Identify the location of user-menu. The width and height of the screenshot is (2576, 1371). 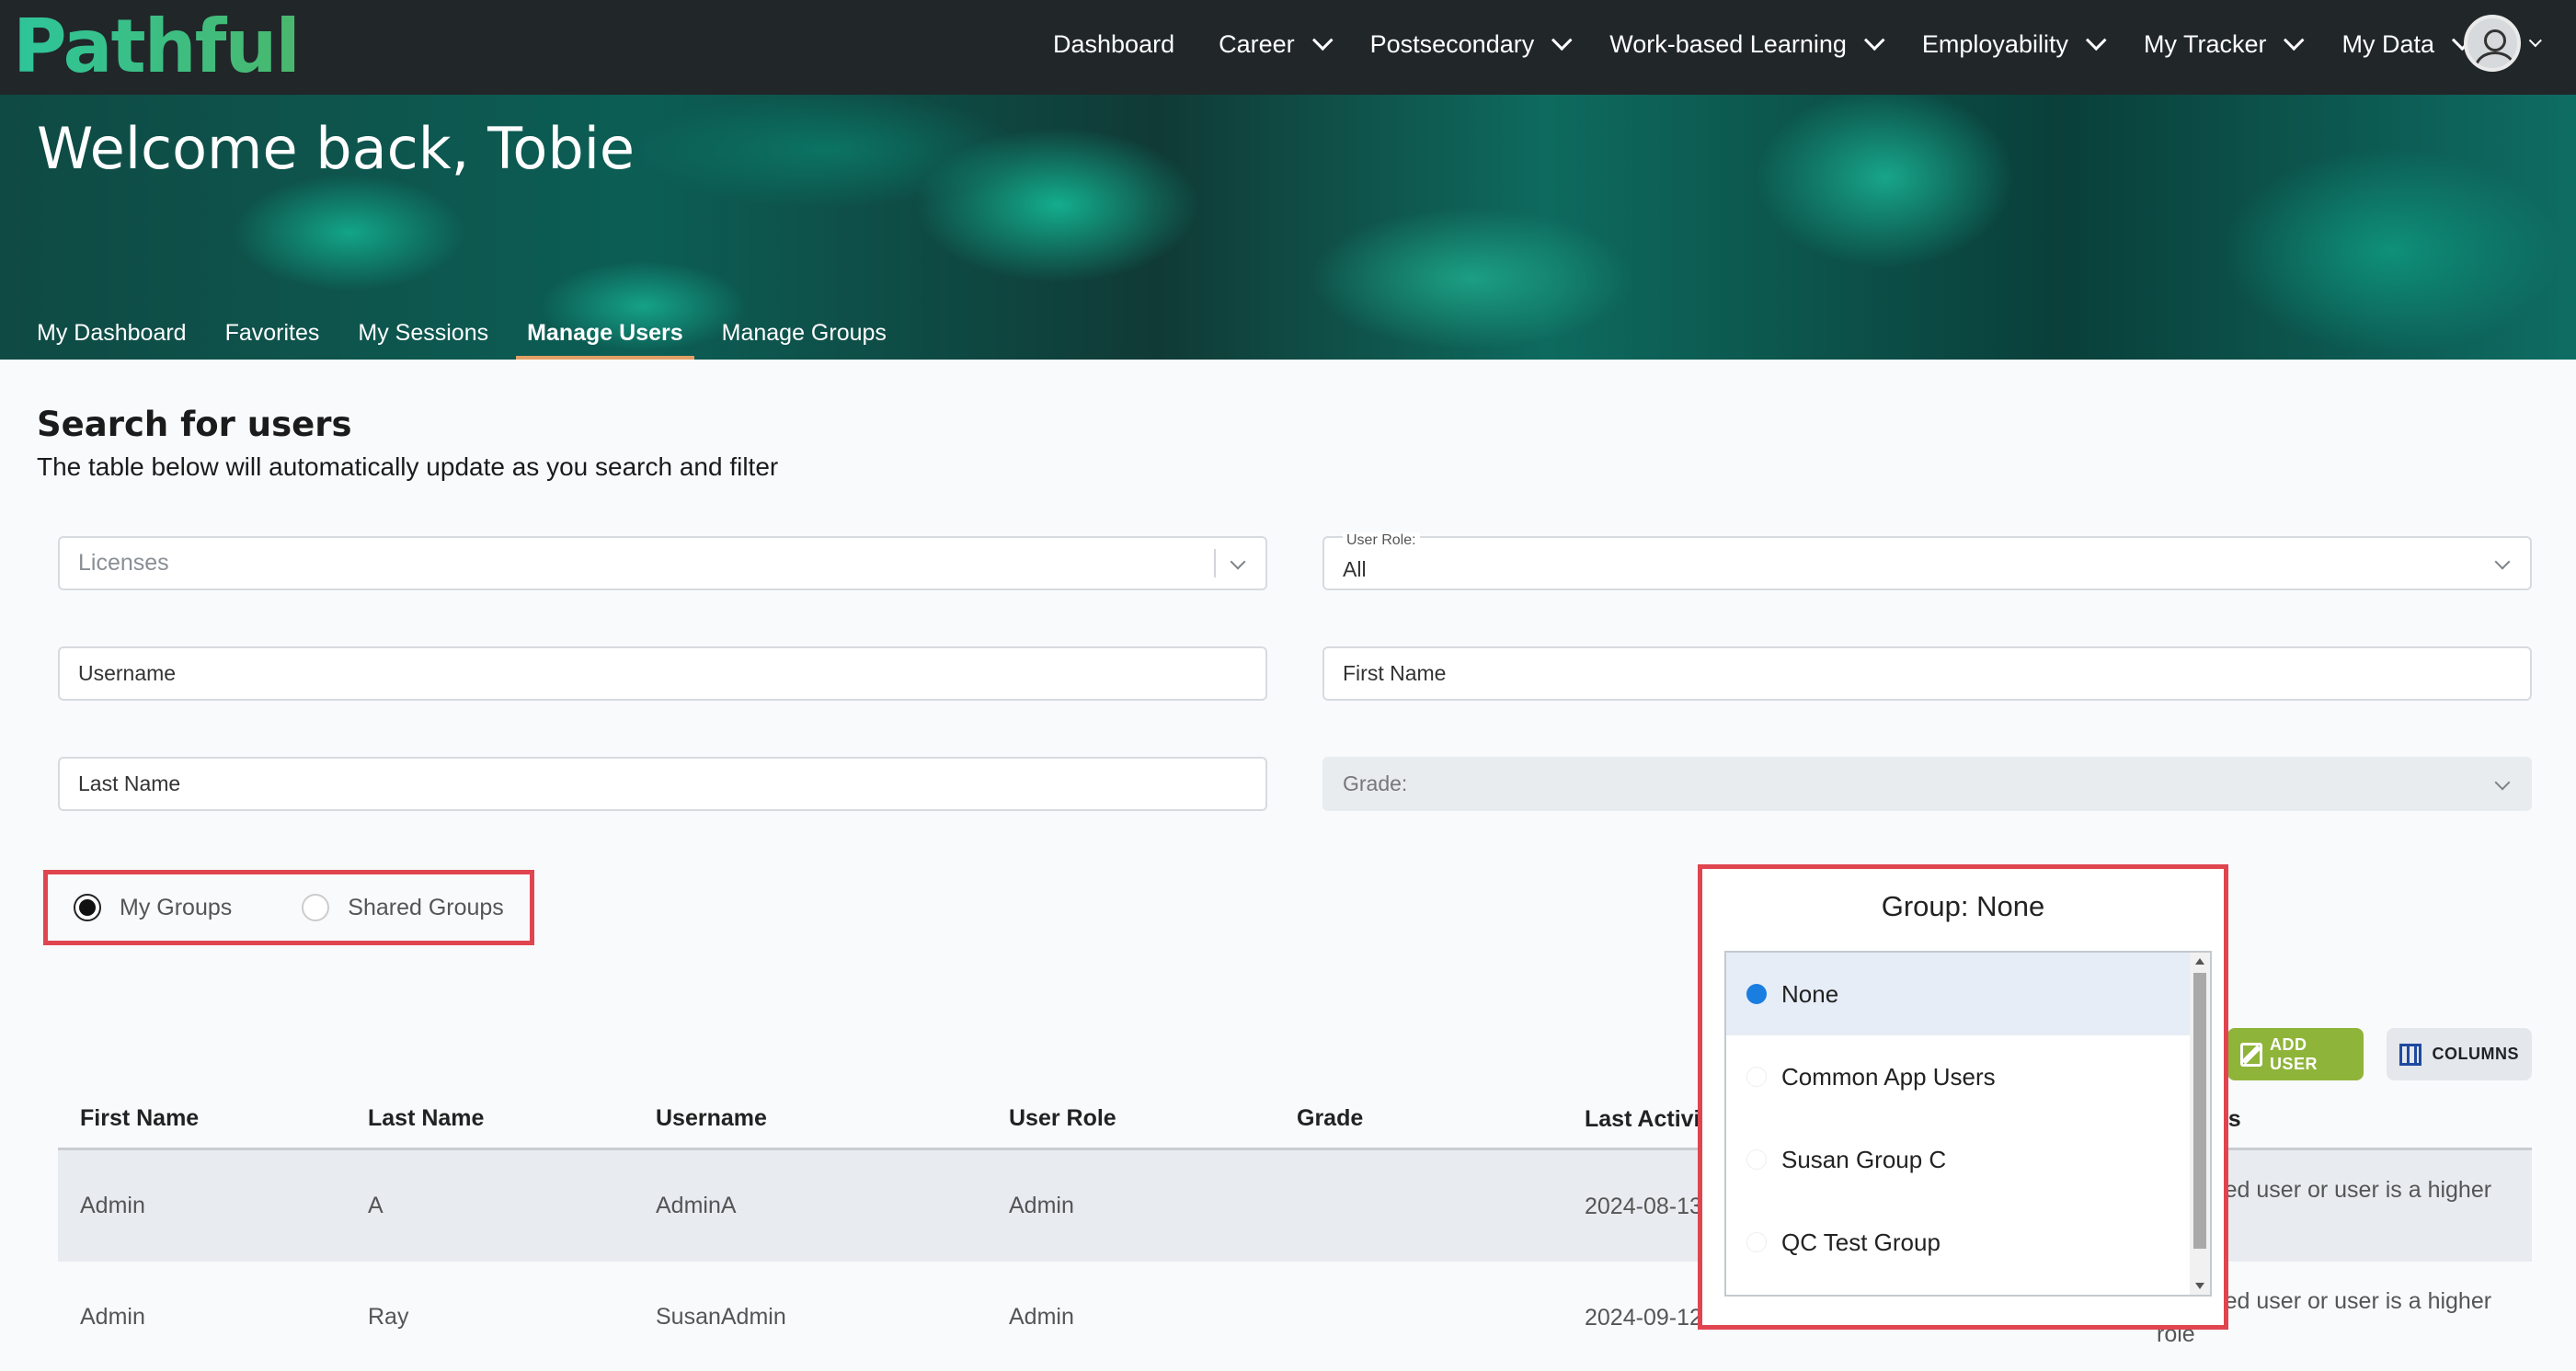
(2503, 44).